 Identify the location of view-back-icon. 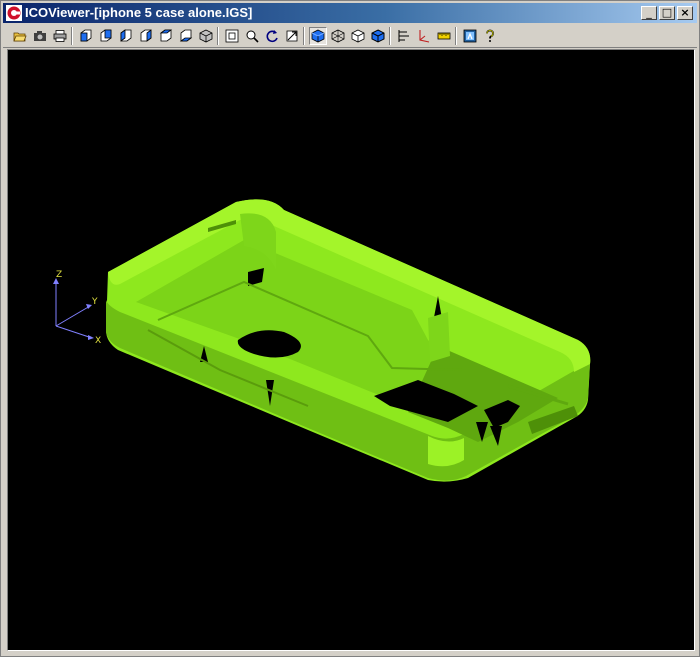
(106, 36).